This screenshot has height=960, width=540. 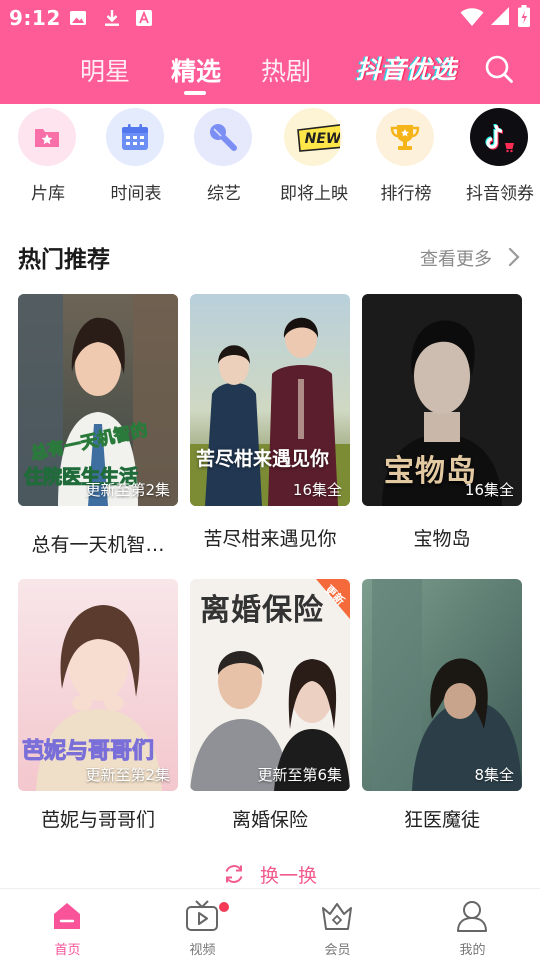 I want to click on drama-poster: 芭妮与哥哥们 更新至第2集, so click(x=98, y=685).